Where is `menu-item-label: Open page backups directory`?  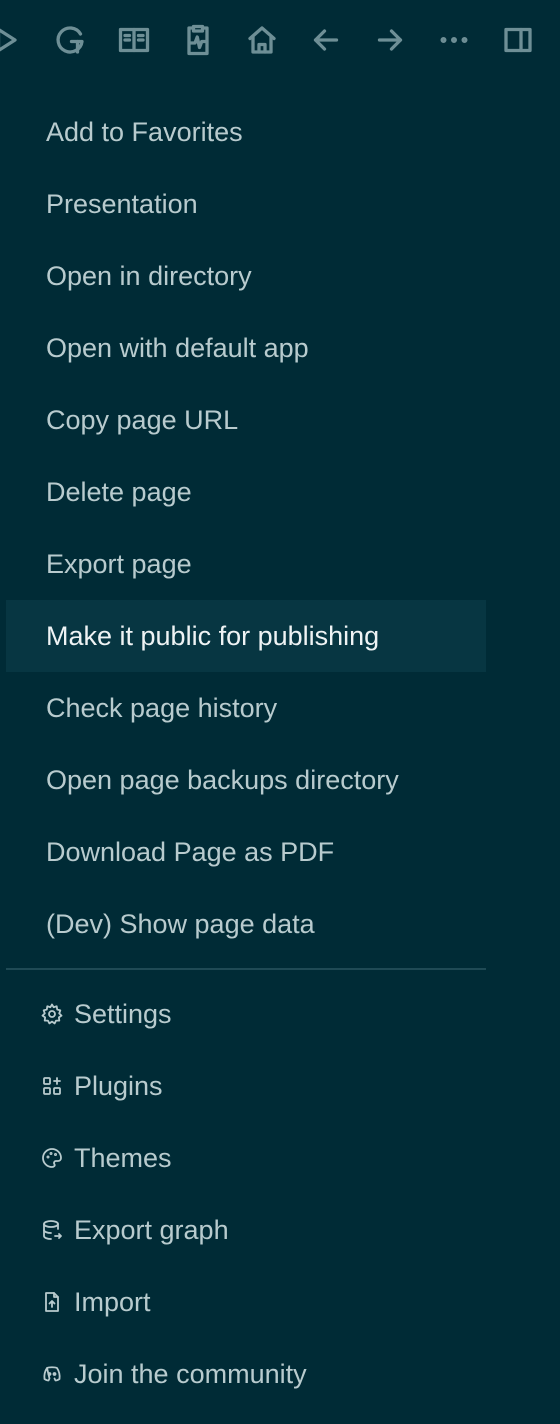
menu-item-label: Open page backups directory is located at coordinates (222, 779).